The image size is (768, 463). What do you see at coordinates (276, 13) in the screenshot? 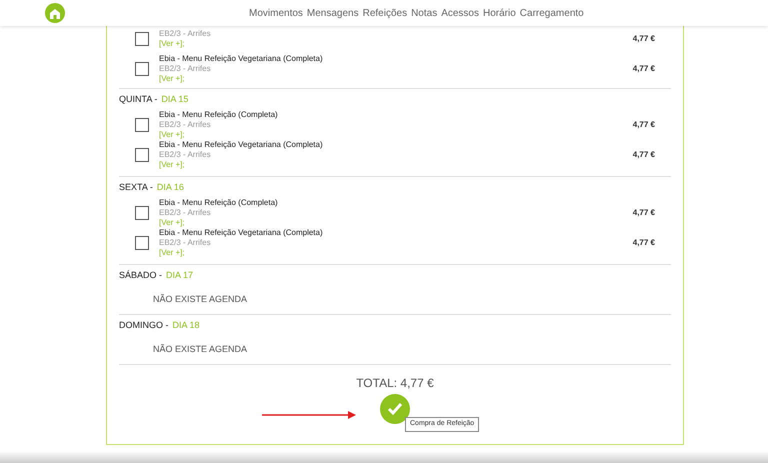
I see `nav-link: Movimentos` at bounding box center [276, 13].